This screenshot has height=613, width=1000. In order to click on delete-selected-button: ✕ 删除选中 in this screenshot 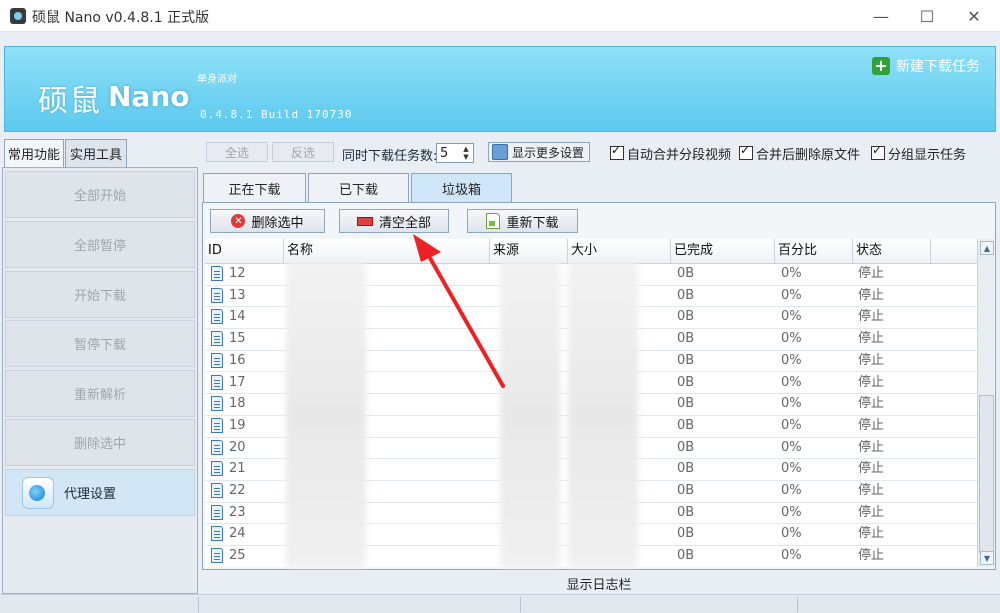, I will do `click(267, 221)`.